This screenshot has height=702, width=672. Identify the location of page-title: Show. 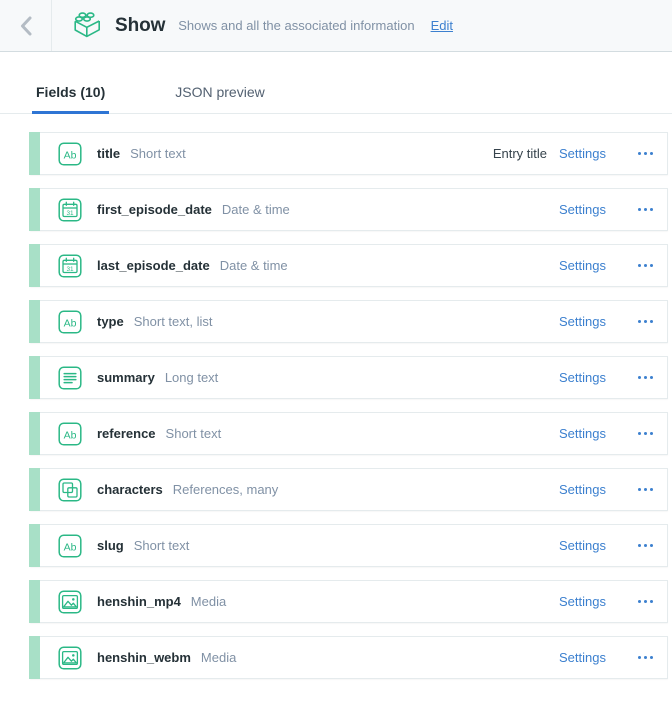
(140, 25).